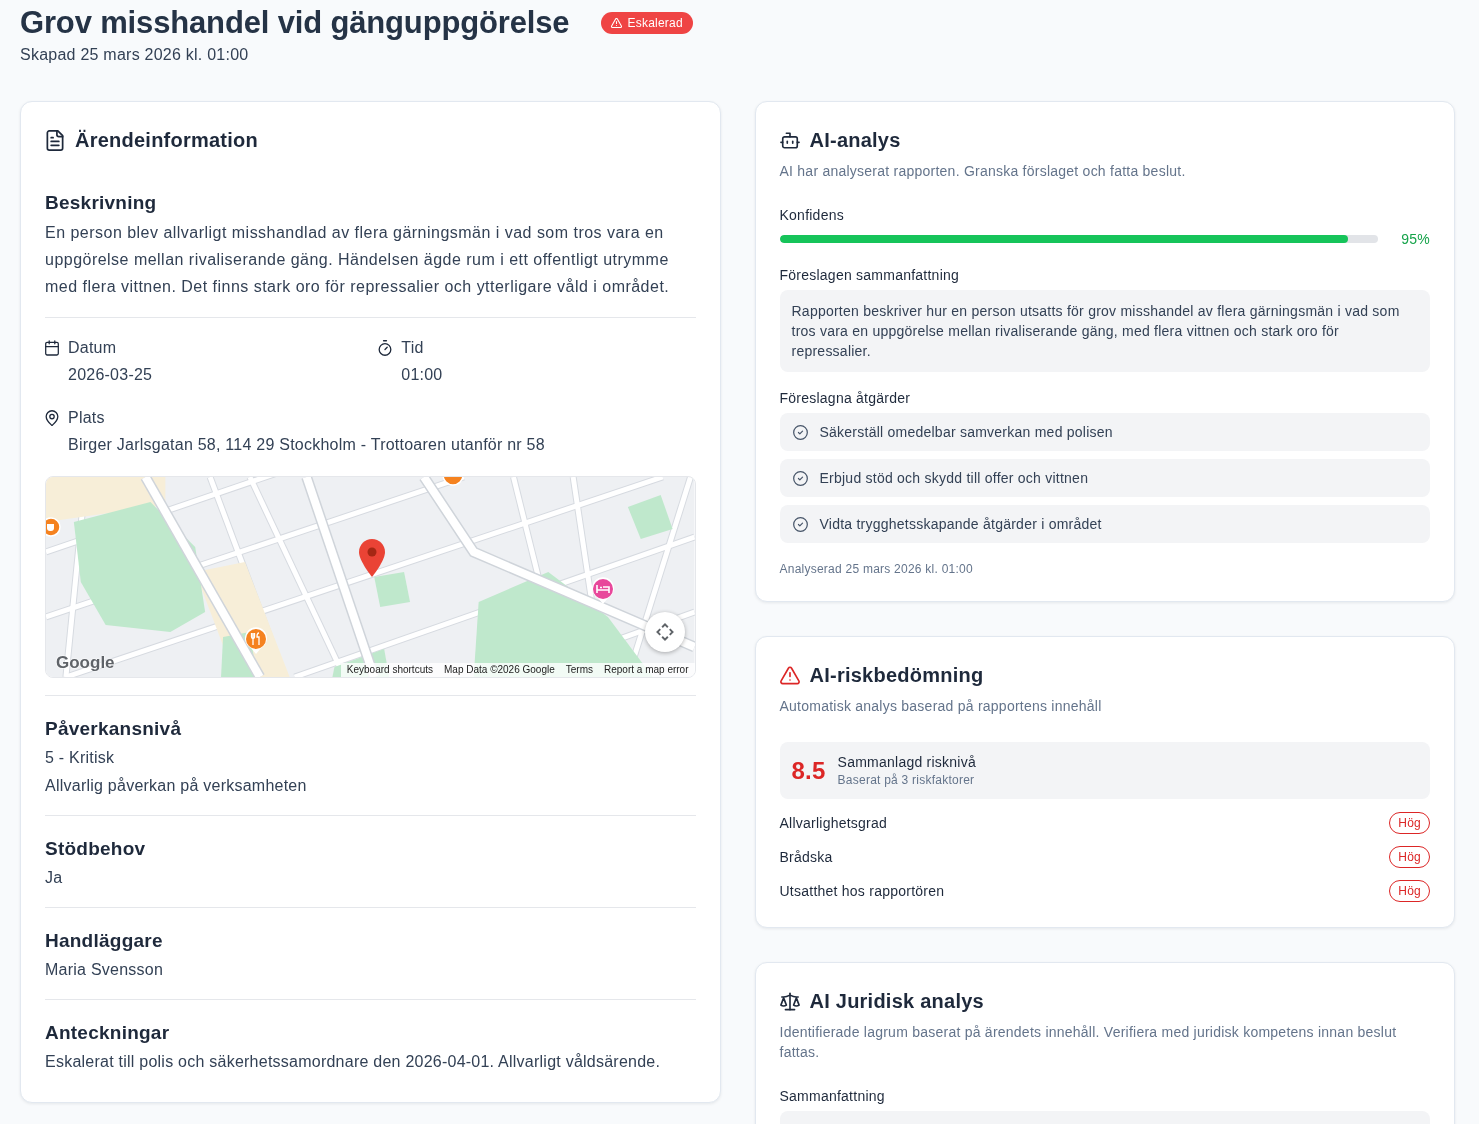  What do you see at coordinates (105, 970) in the screenshot?
I see `section-value: Maria Svensson` at bounding box center [105, 970].